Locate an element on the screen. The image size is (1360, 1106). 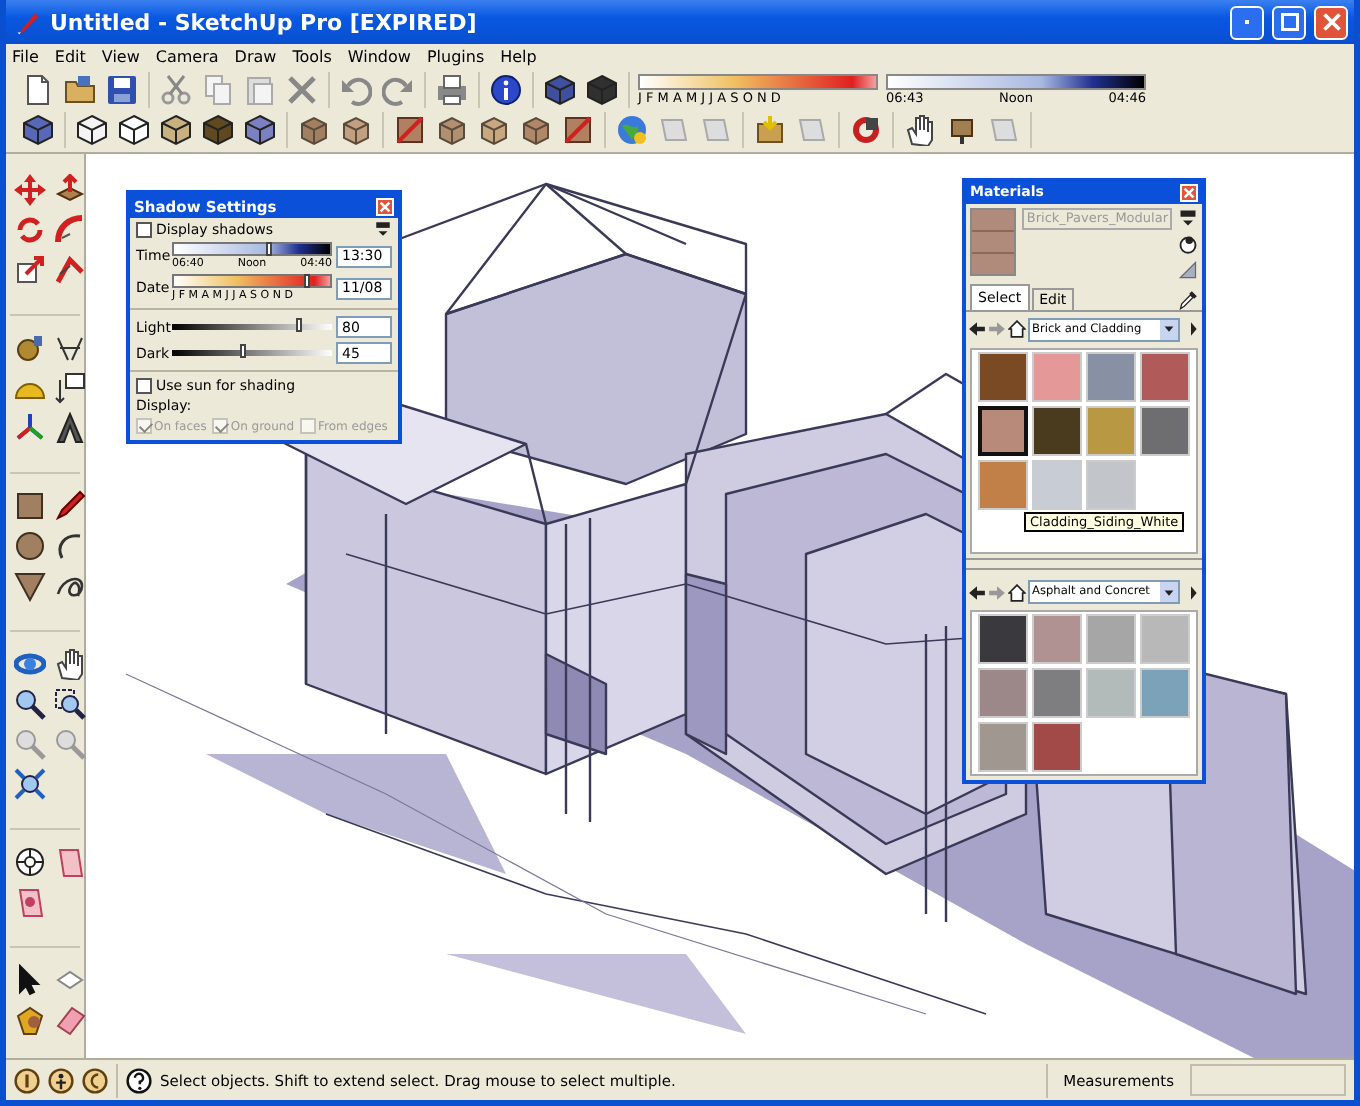
menu-item: Tools is located at coordinates (312, 56).